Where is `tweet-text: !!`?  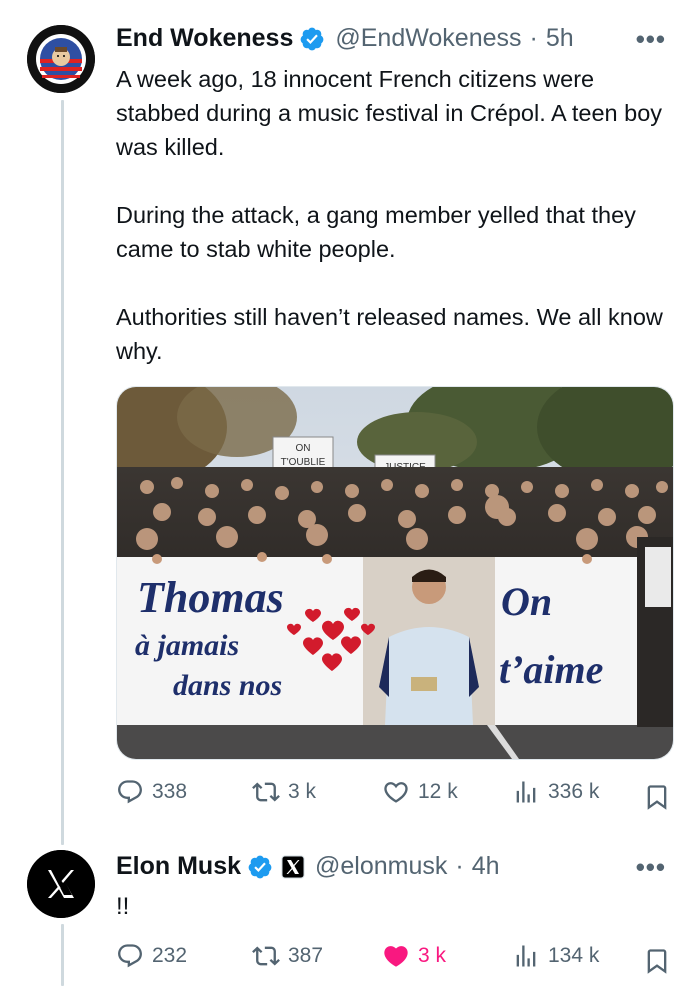 tweet-text: !! is located at coordinates (123, 906).